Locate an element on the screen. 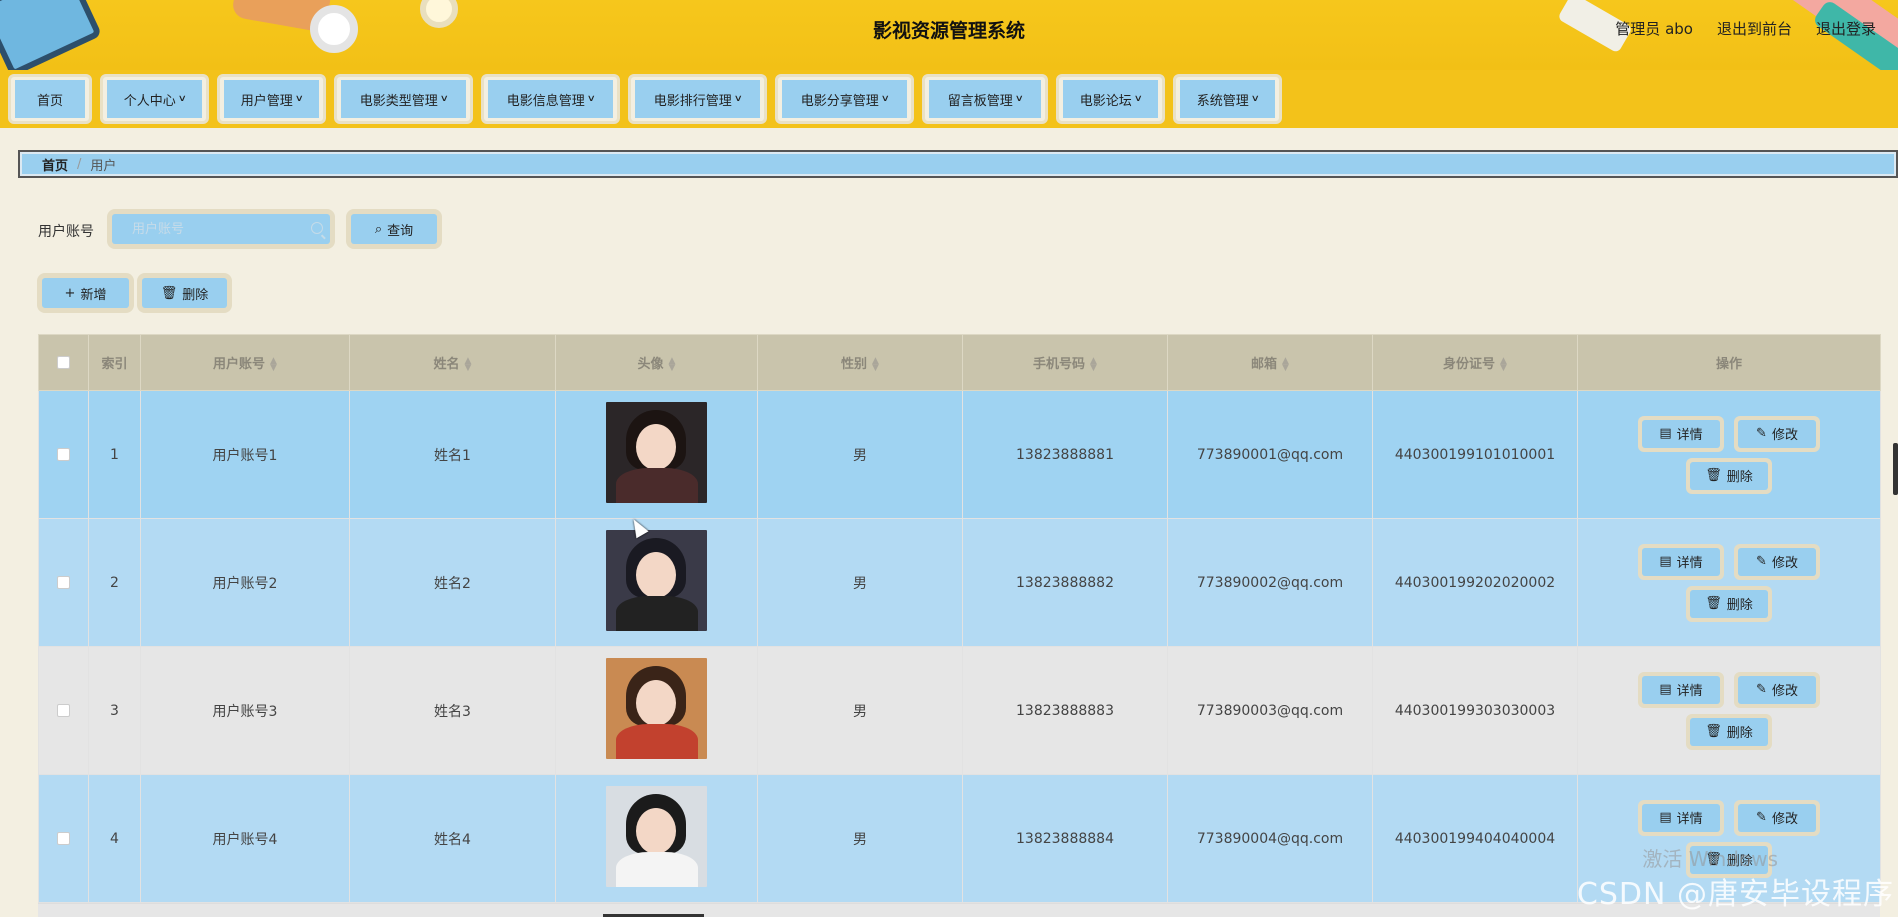 This screenshot has height=917, width=1898. back-to-front-link: 退出到前台 is located at coordinates (1754, 28).